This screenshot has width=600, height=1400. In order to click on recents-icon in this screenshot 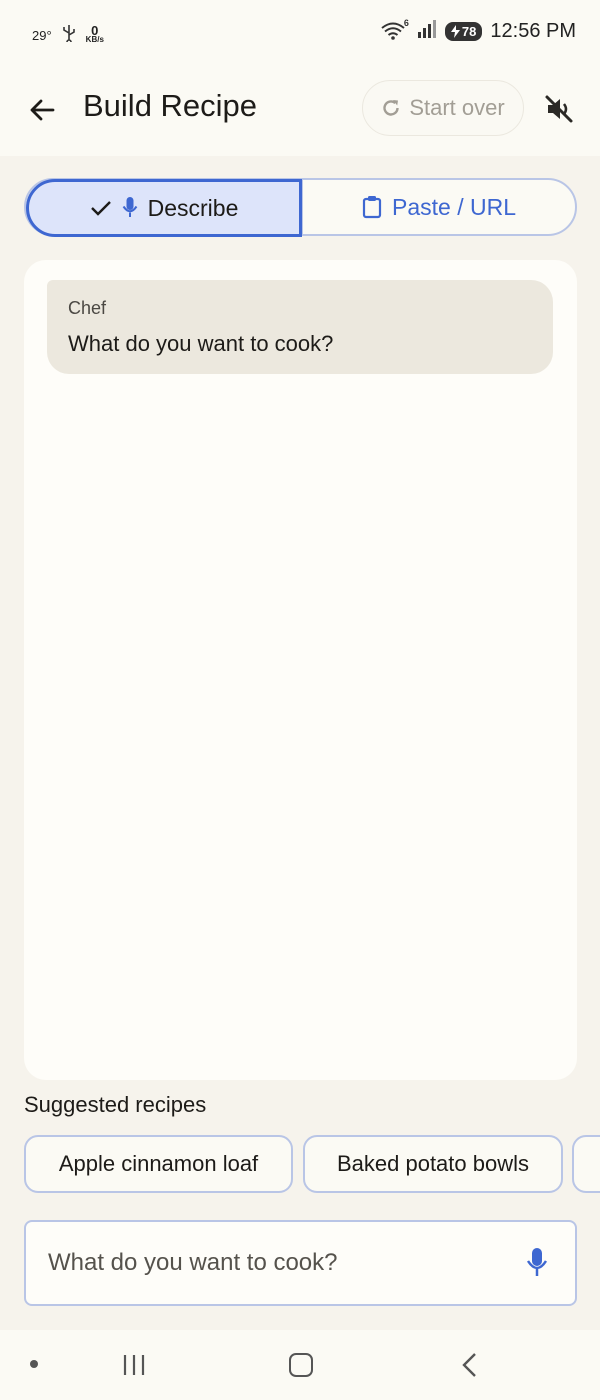, I will do `click(134, 1365)`.